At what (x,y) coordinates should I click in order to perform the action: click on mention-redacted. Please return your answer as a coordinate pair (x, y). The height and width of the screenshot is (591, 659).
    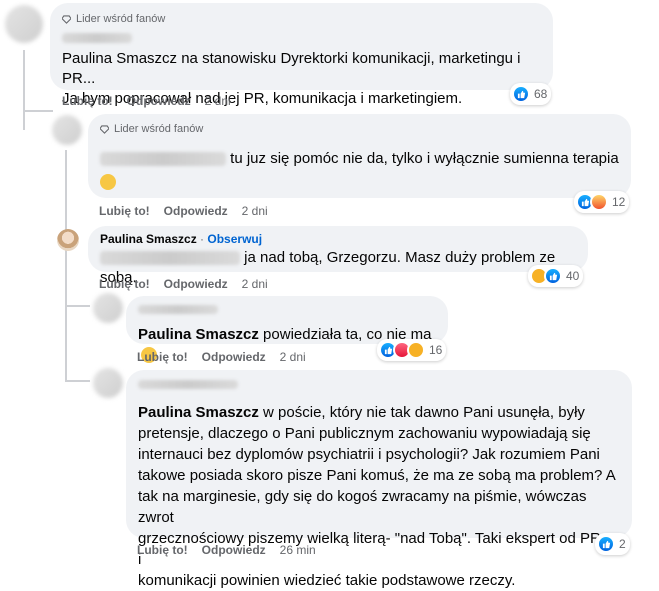
    Looking at the image, I should click on (170, 258).